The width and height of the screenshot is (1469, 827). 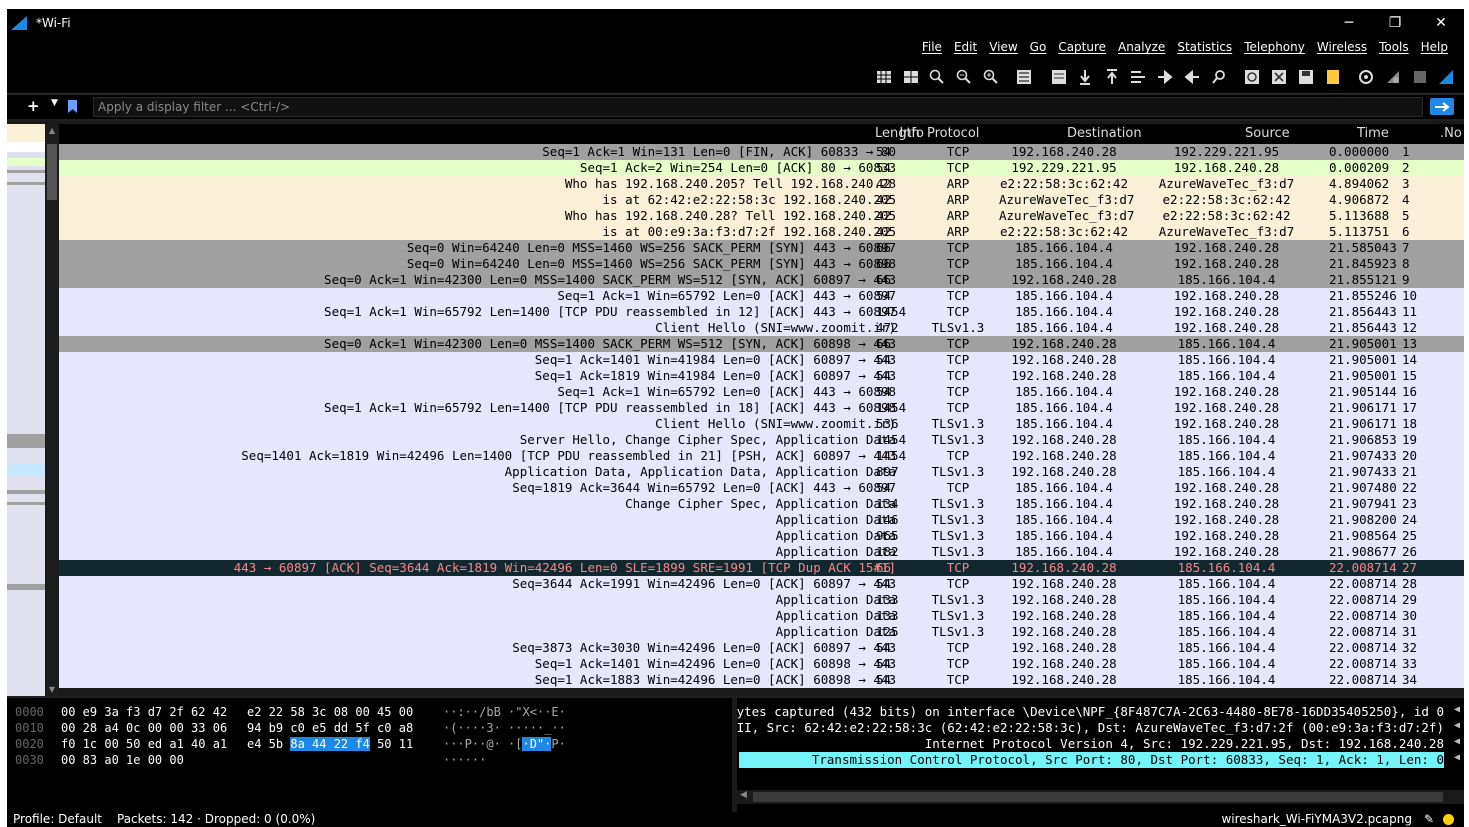 I want to click on col-header-length: Length, so click(x=897, y=133).